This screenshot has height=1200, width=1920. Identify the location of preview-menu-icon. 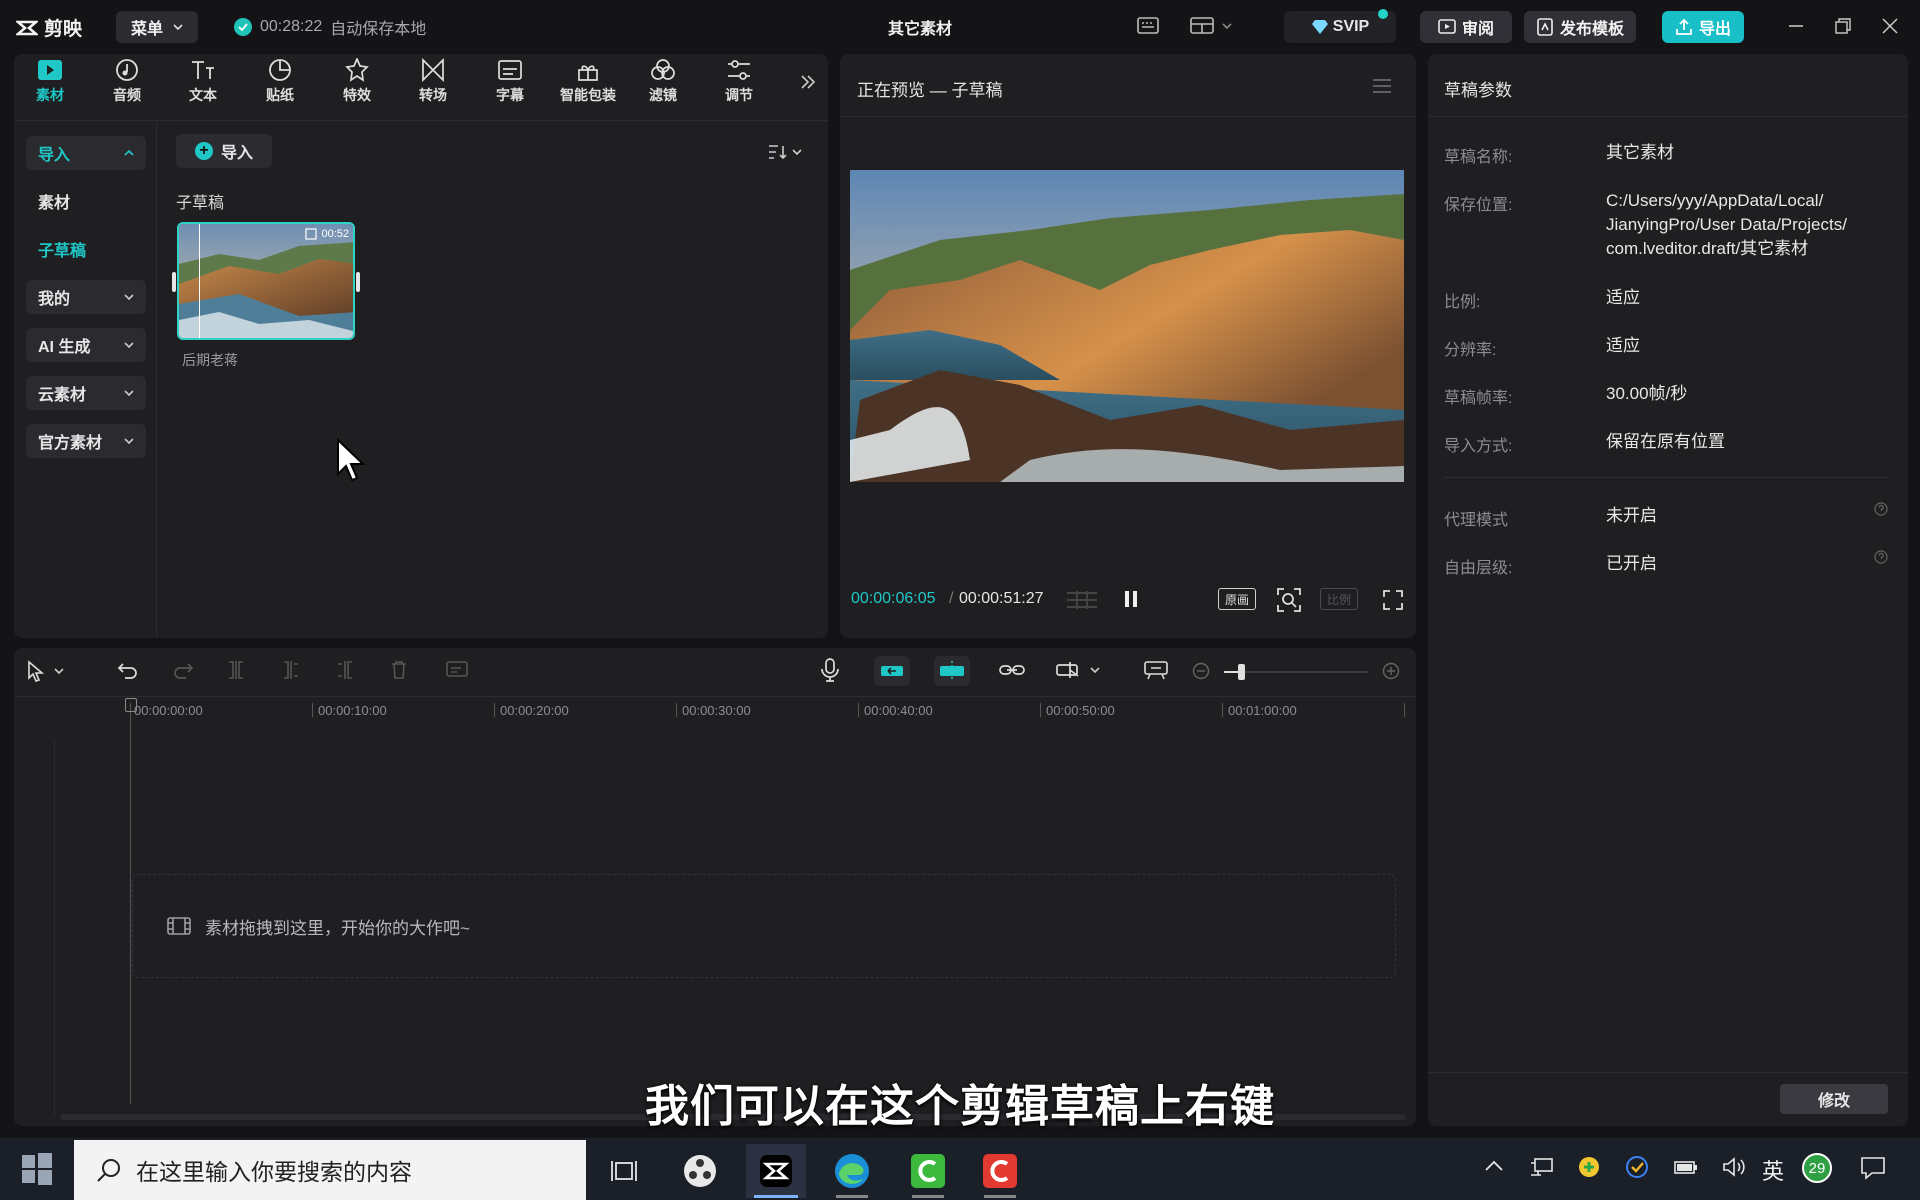
(1382, 86).